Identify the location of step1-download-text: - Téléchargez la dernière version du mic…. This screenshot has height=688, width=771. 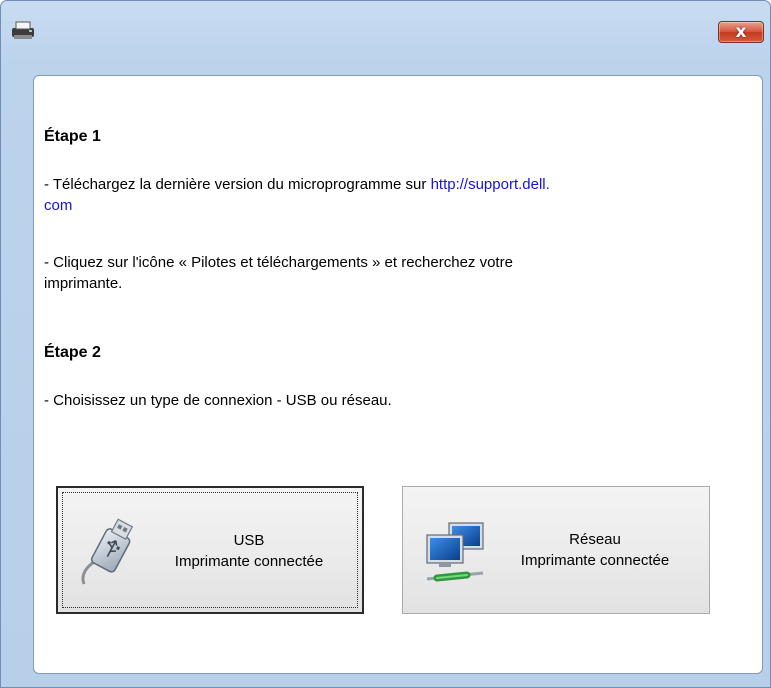
(389, 195).